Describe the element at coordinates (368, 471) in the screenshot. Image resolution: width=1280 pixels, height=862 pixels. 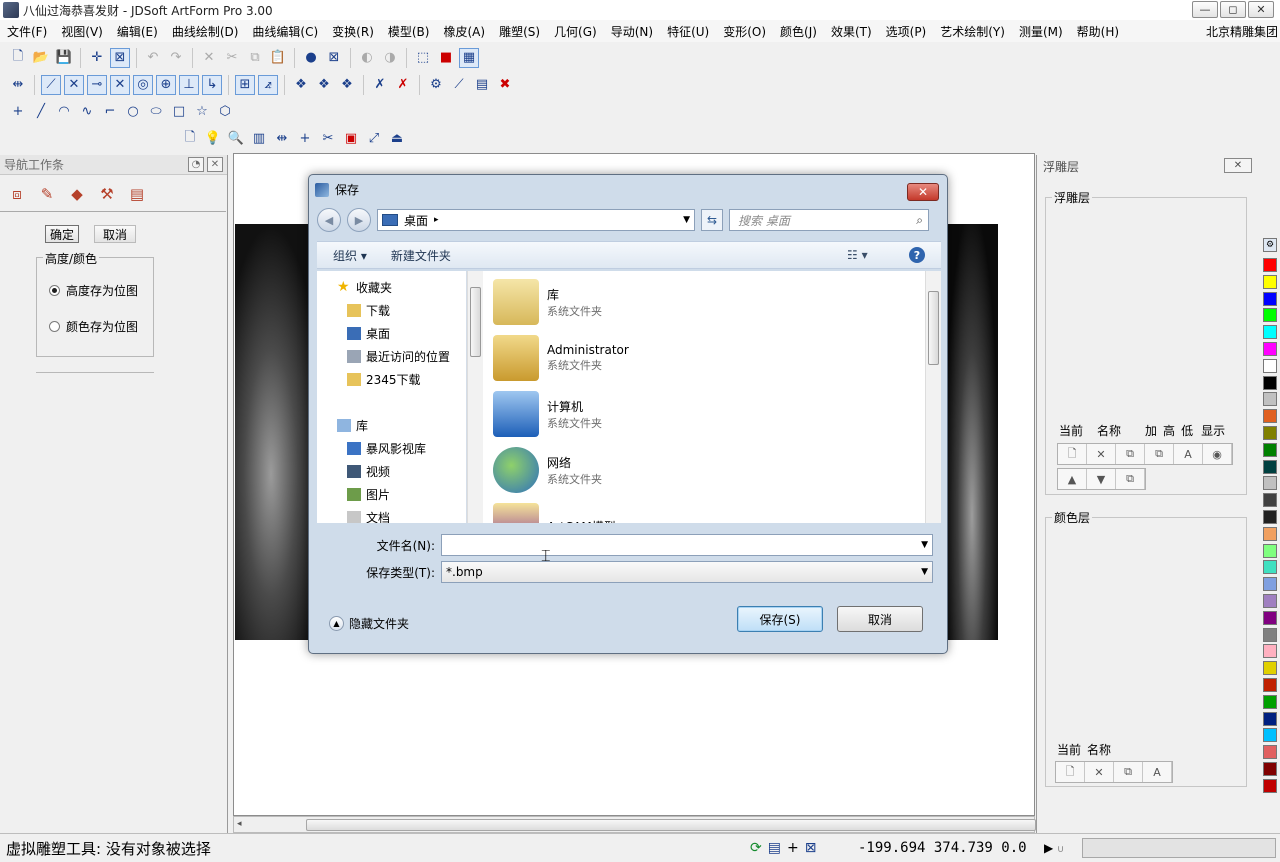
I see `tree-item: 视频` at that location.